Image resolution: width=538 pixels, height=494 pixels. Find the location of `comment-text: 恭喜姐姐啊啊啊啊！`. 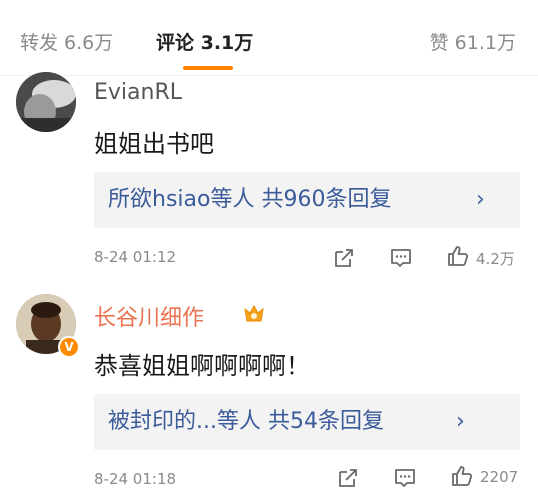

comment-text: 恭喜姐姐啊啊啊啊！ is located at coordinates (202, 366).